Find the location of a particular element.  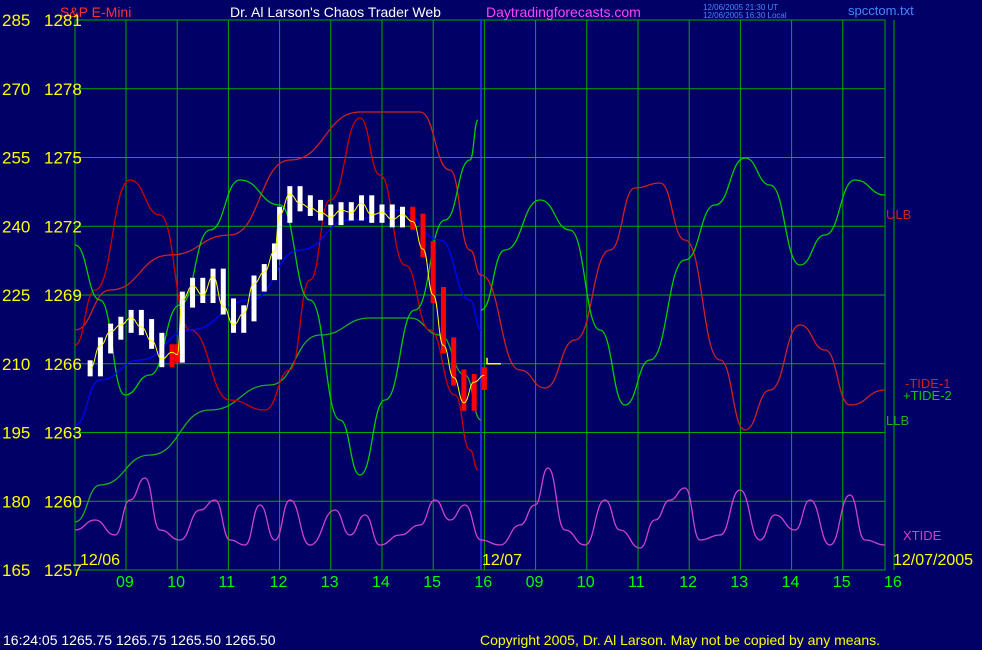

price-tick-label: 1257 is located at coordinates (63, 570).